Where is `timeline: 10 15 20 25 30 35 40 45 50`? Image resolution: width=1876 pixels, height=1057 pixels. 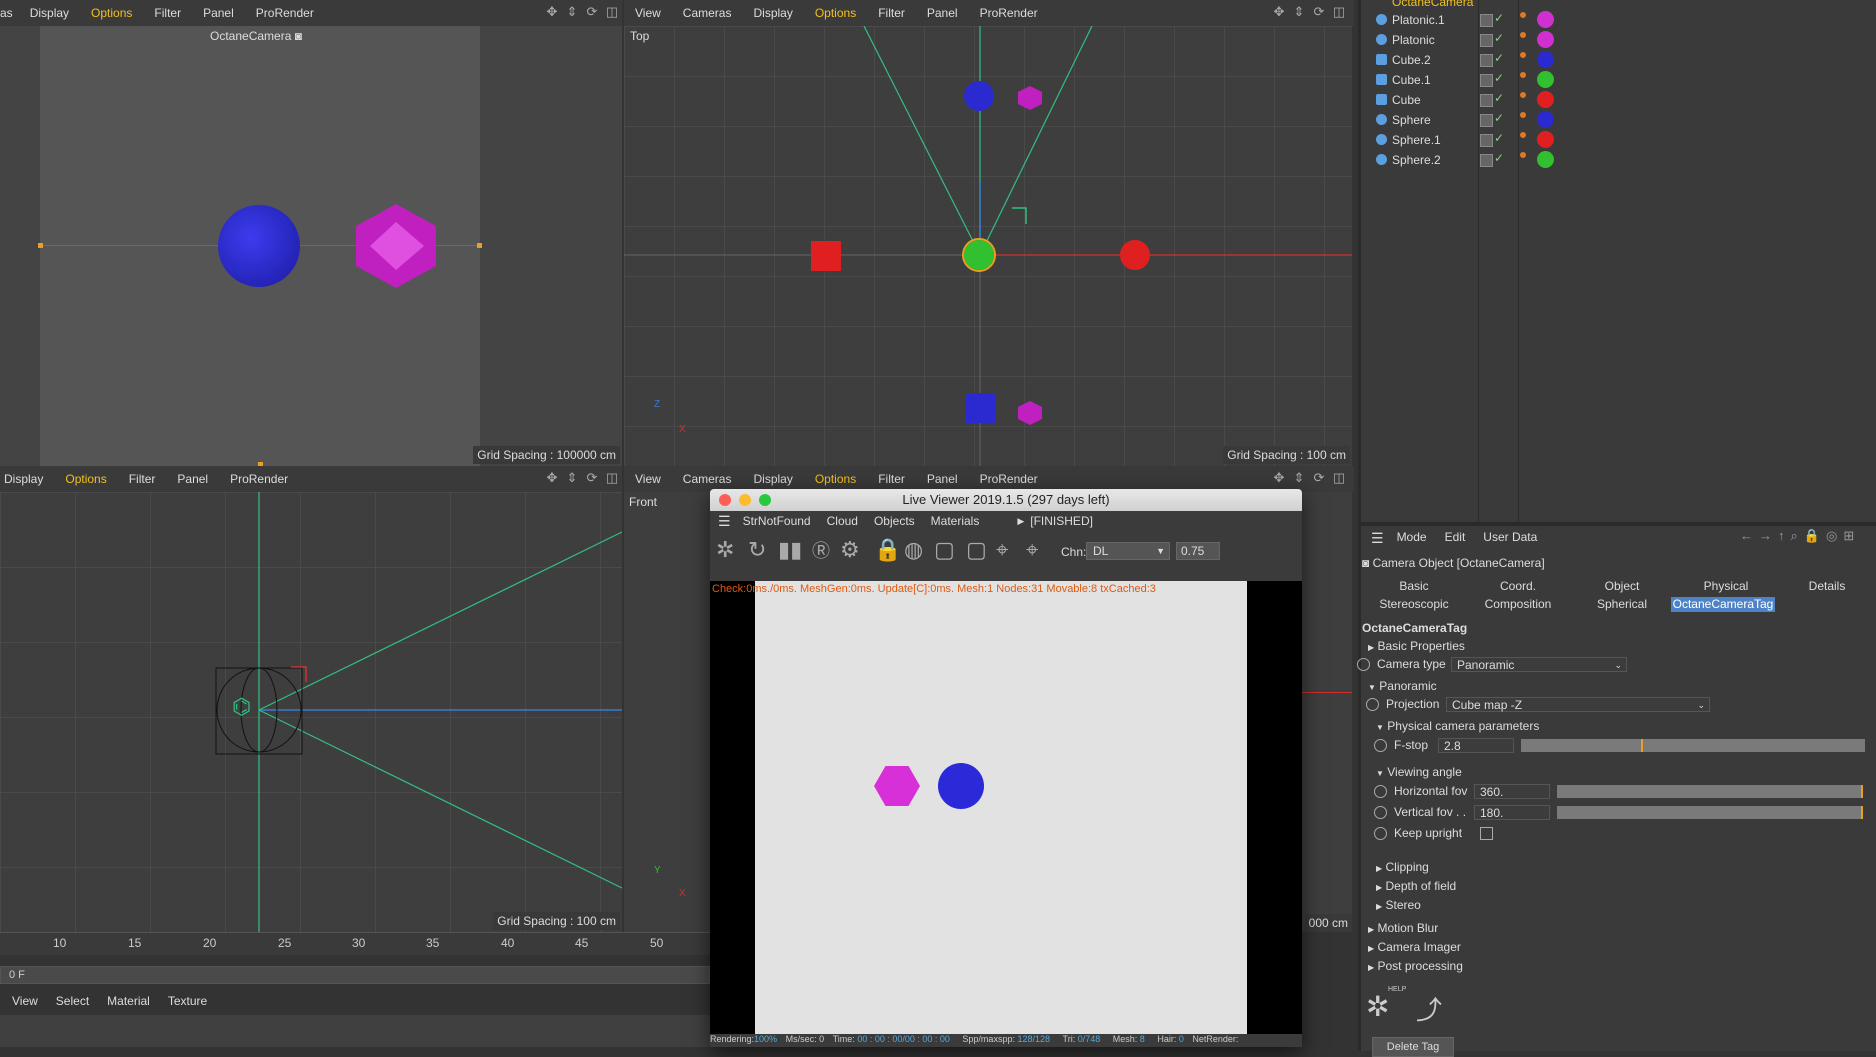 timeline: 10 15 20 25 30 35 40 45 50 is located at coordinates (355, 943).